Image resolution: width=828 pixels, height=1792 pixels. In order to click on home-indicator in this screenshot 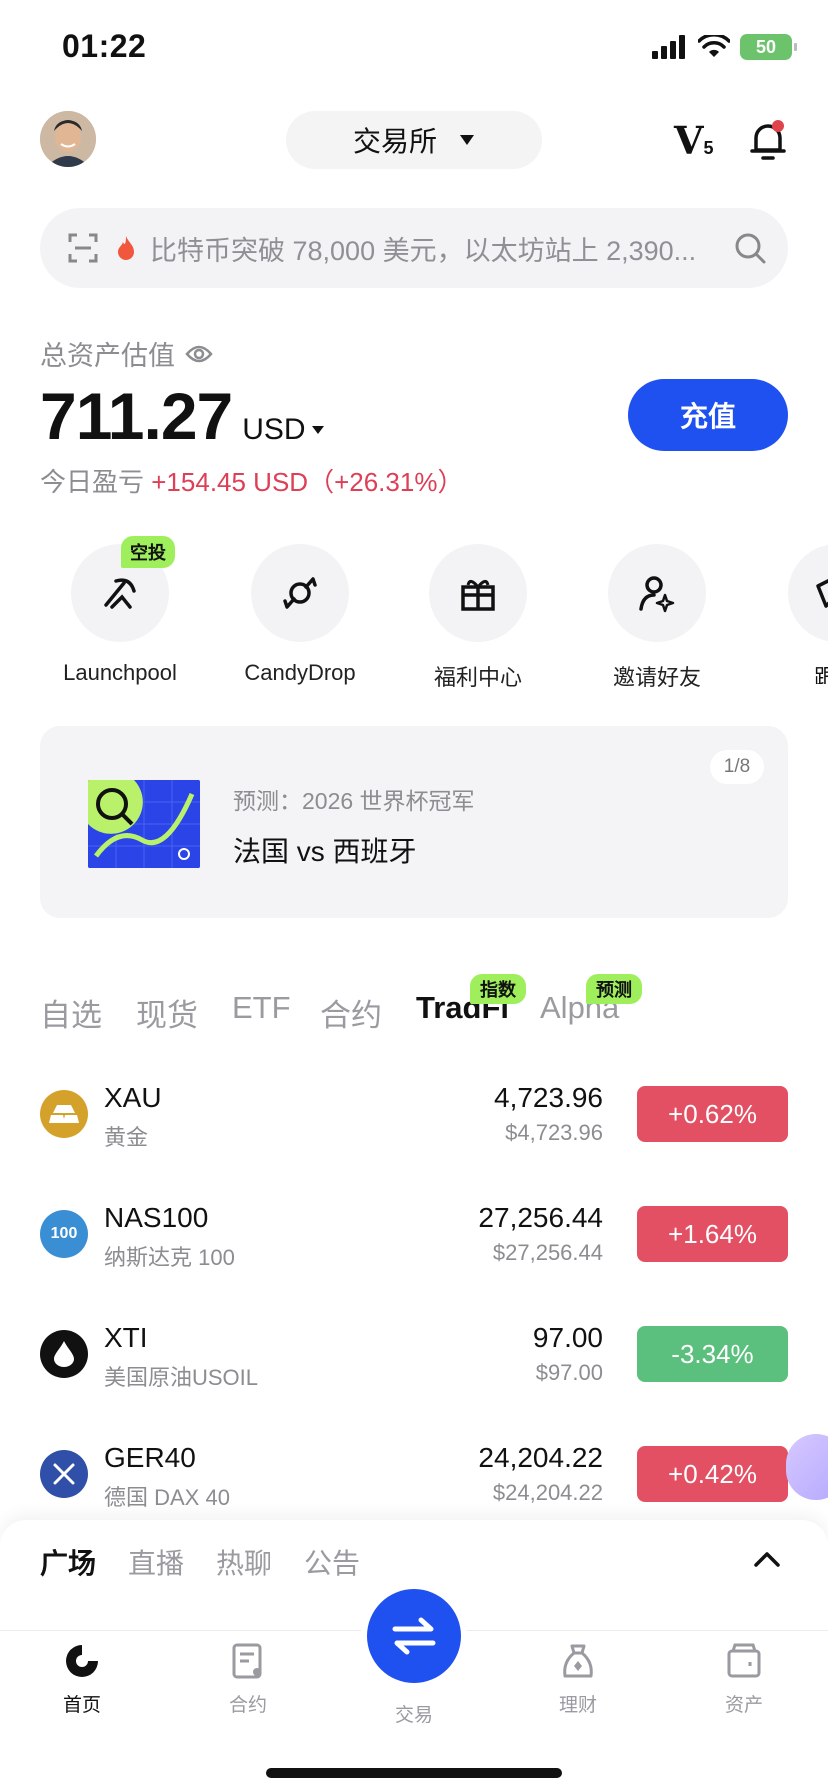, I will do `click(414, 1773)`.